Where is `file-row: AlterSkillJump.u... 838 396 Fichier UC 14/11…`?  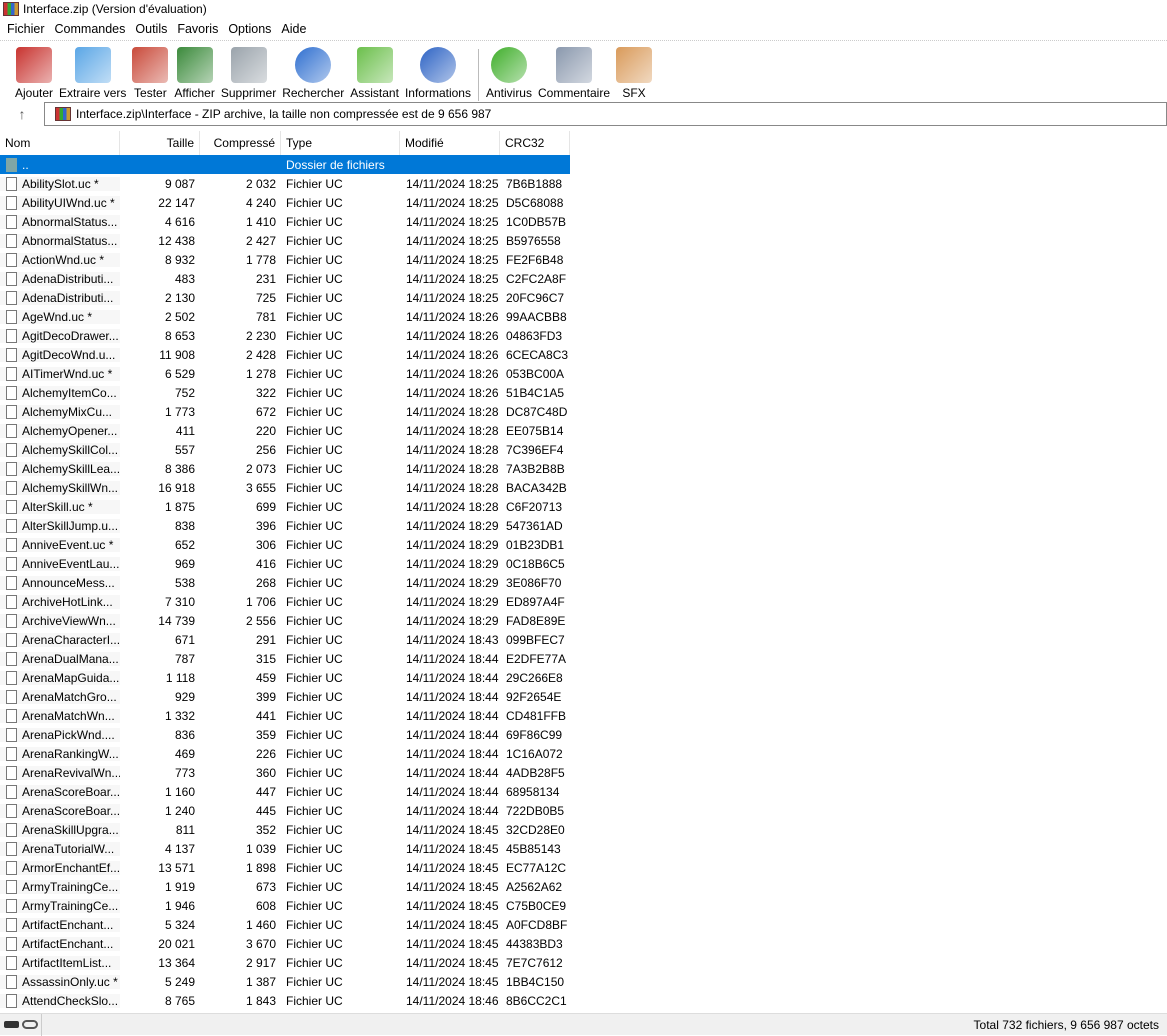 file-row: AlterSkillJump.u... 838 396 Fichier UC 14/11… is located at coordinates (285, 525).